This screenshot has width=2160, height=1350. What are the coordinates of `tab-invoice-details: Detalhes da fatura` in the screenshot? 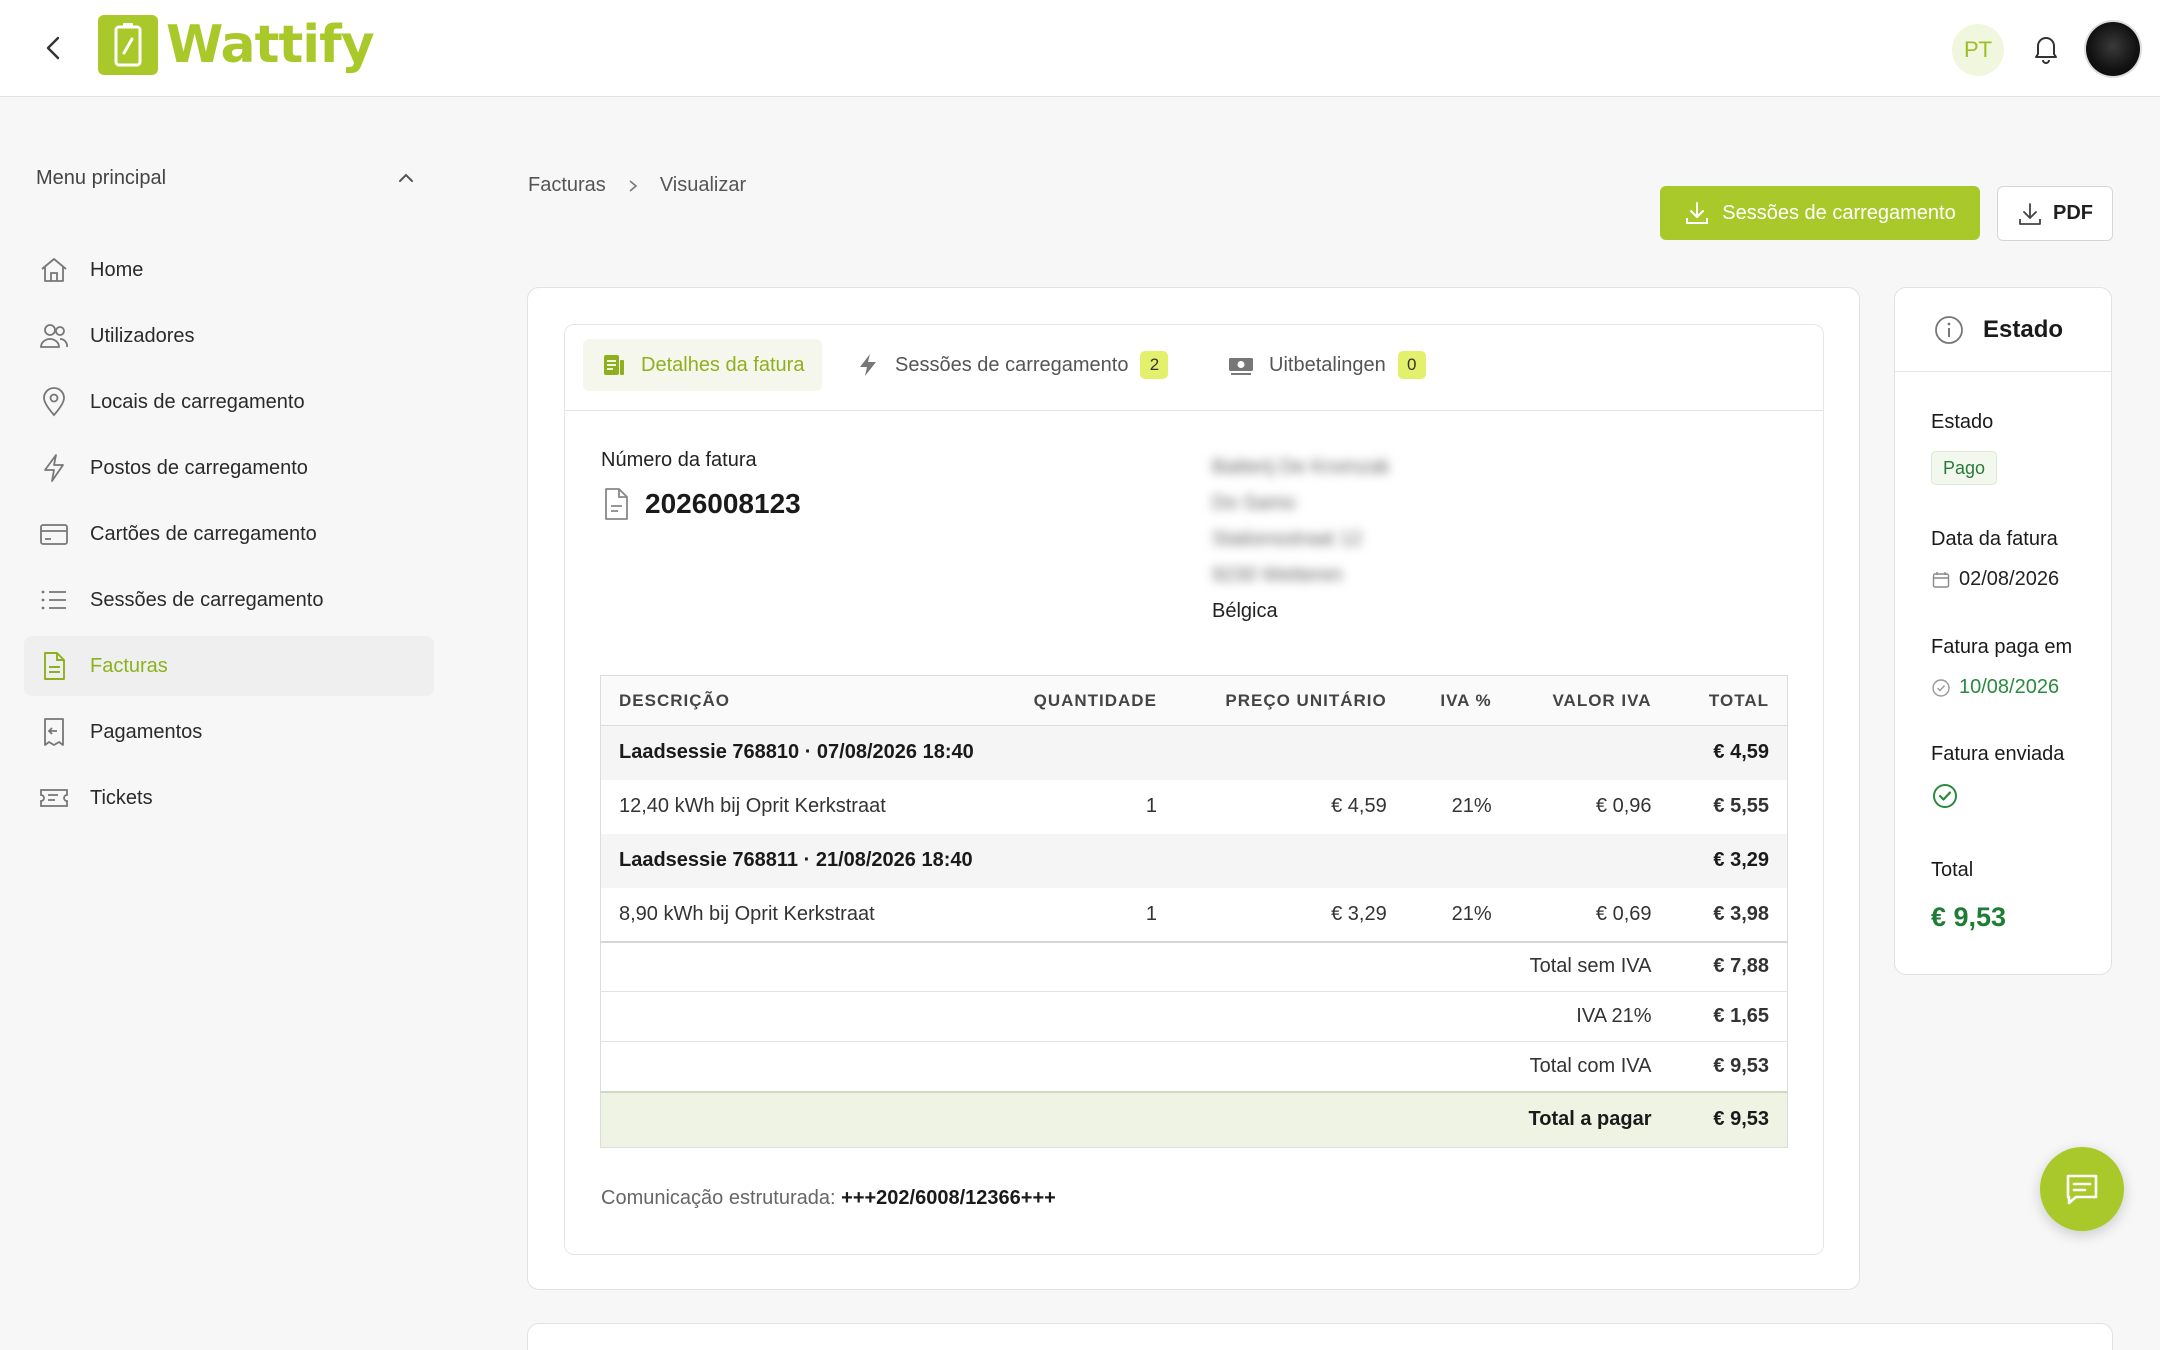 It's located at (703, 365).